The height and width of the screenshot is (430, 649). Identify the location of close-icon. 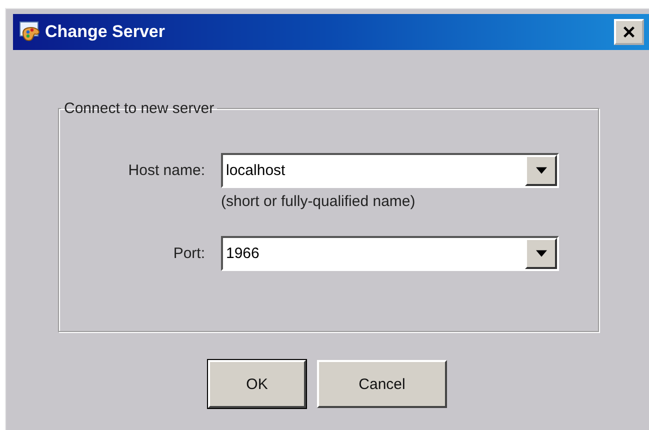
(629, 32).